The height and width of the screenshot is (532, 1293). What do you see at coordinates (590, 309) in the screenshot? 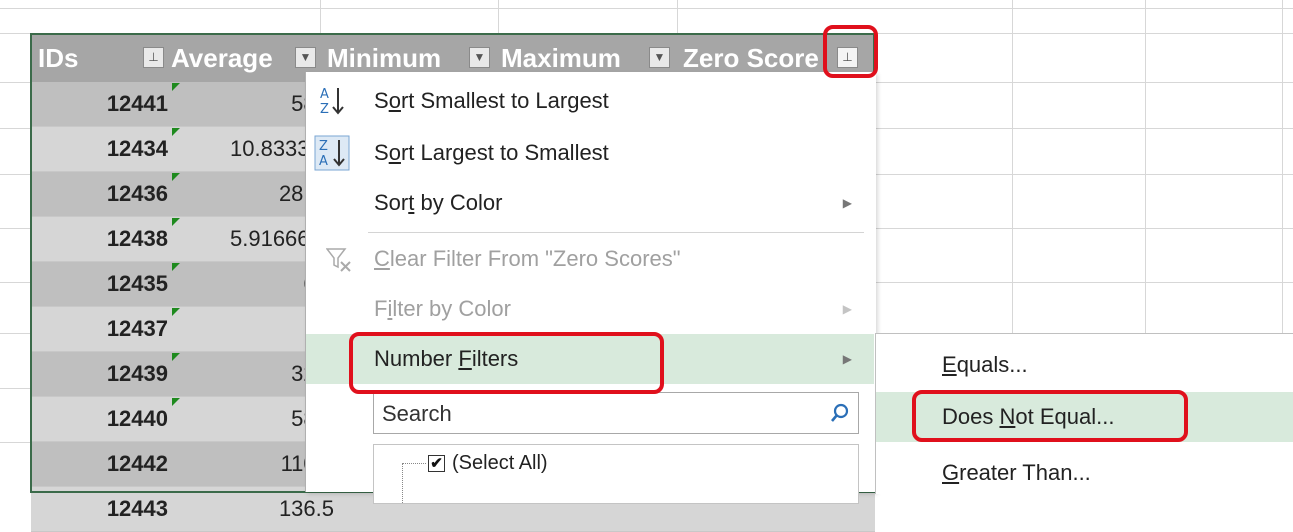
I see `menu-filter-by-color: Filter by Color ▶` at bounding box center [590, 309].